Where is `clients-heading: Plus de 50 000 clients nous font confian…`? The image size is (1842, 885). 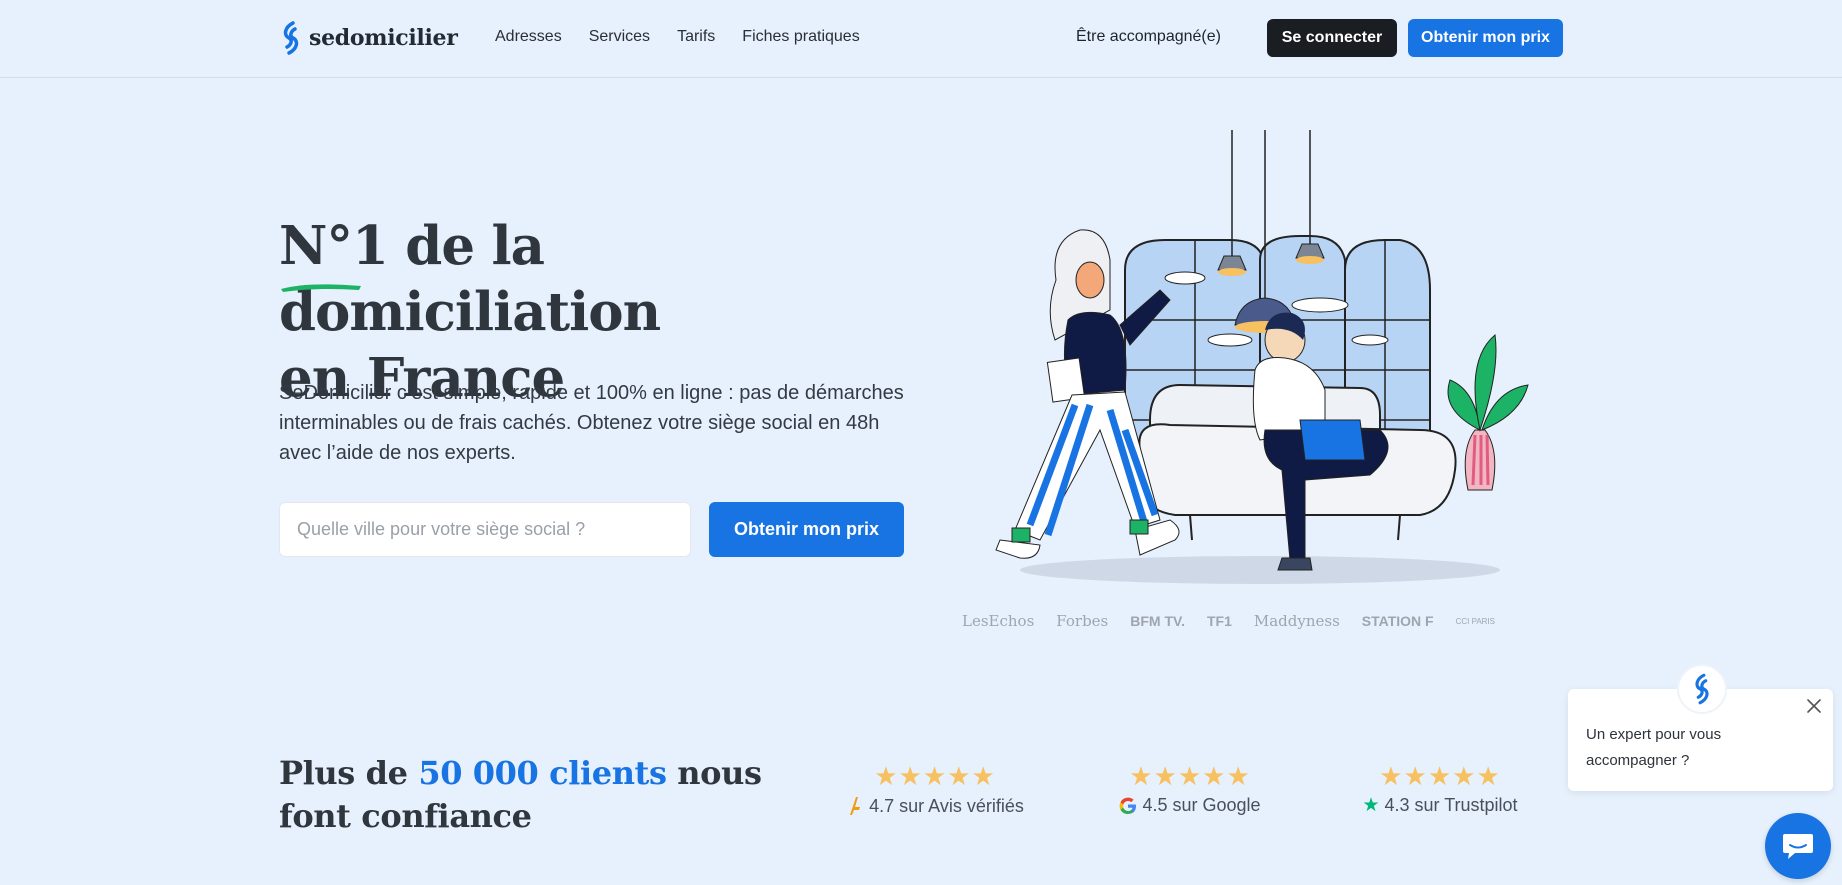
clients-heading: Plus de 50 000 clients nous font confian… is located at coordinates (539, 795).